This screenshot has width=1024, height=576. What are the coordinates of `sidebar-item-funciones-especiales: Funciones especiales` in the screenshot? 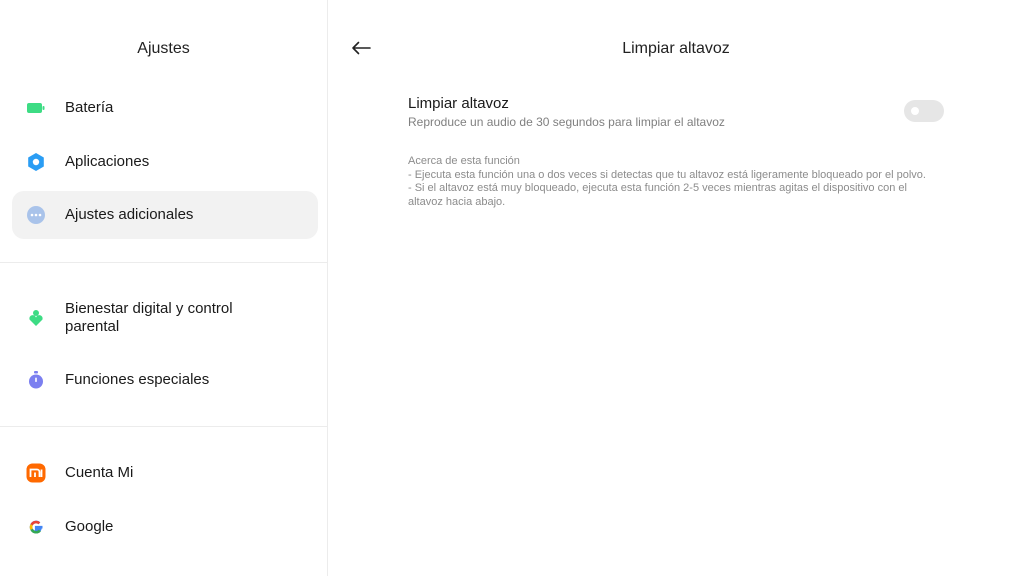 It's located at (165, 380).